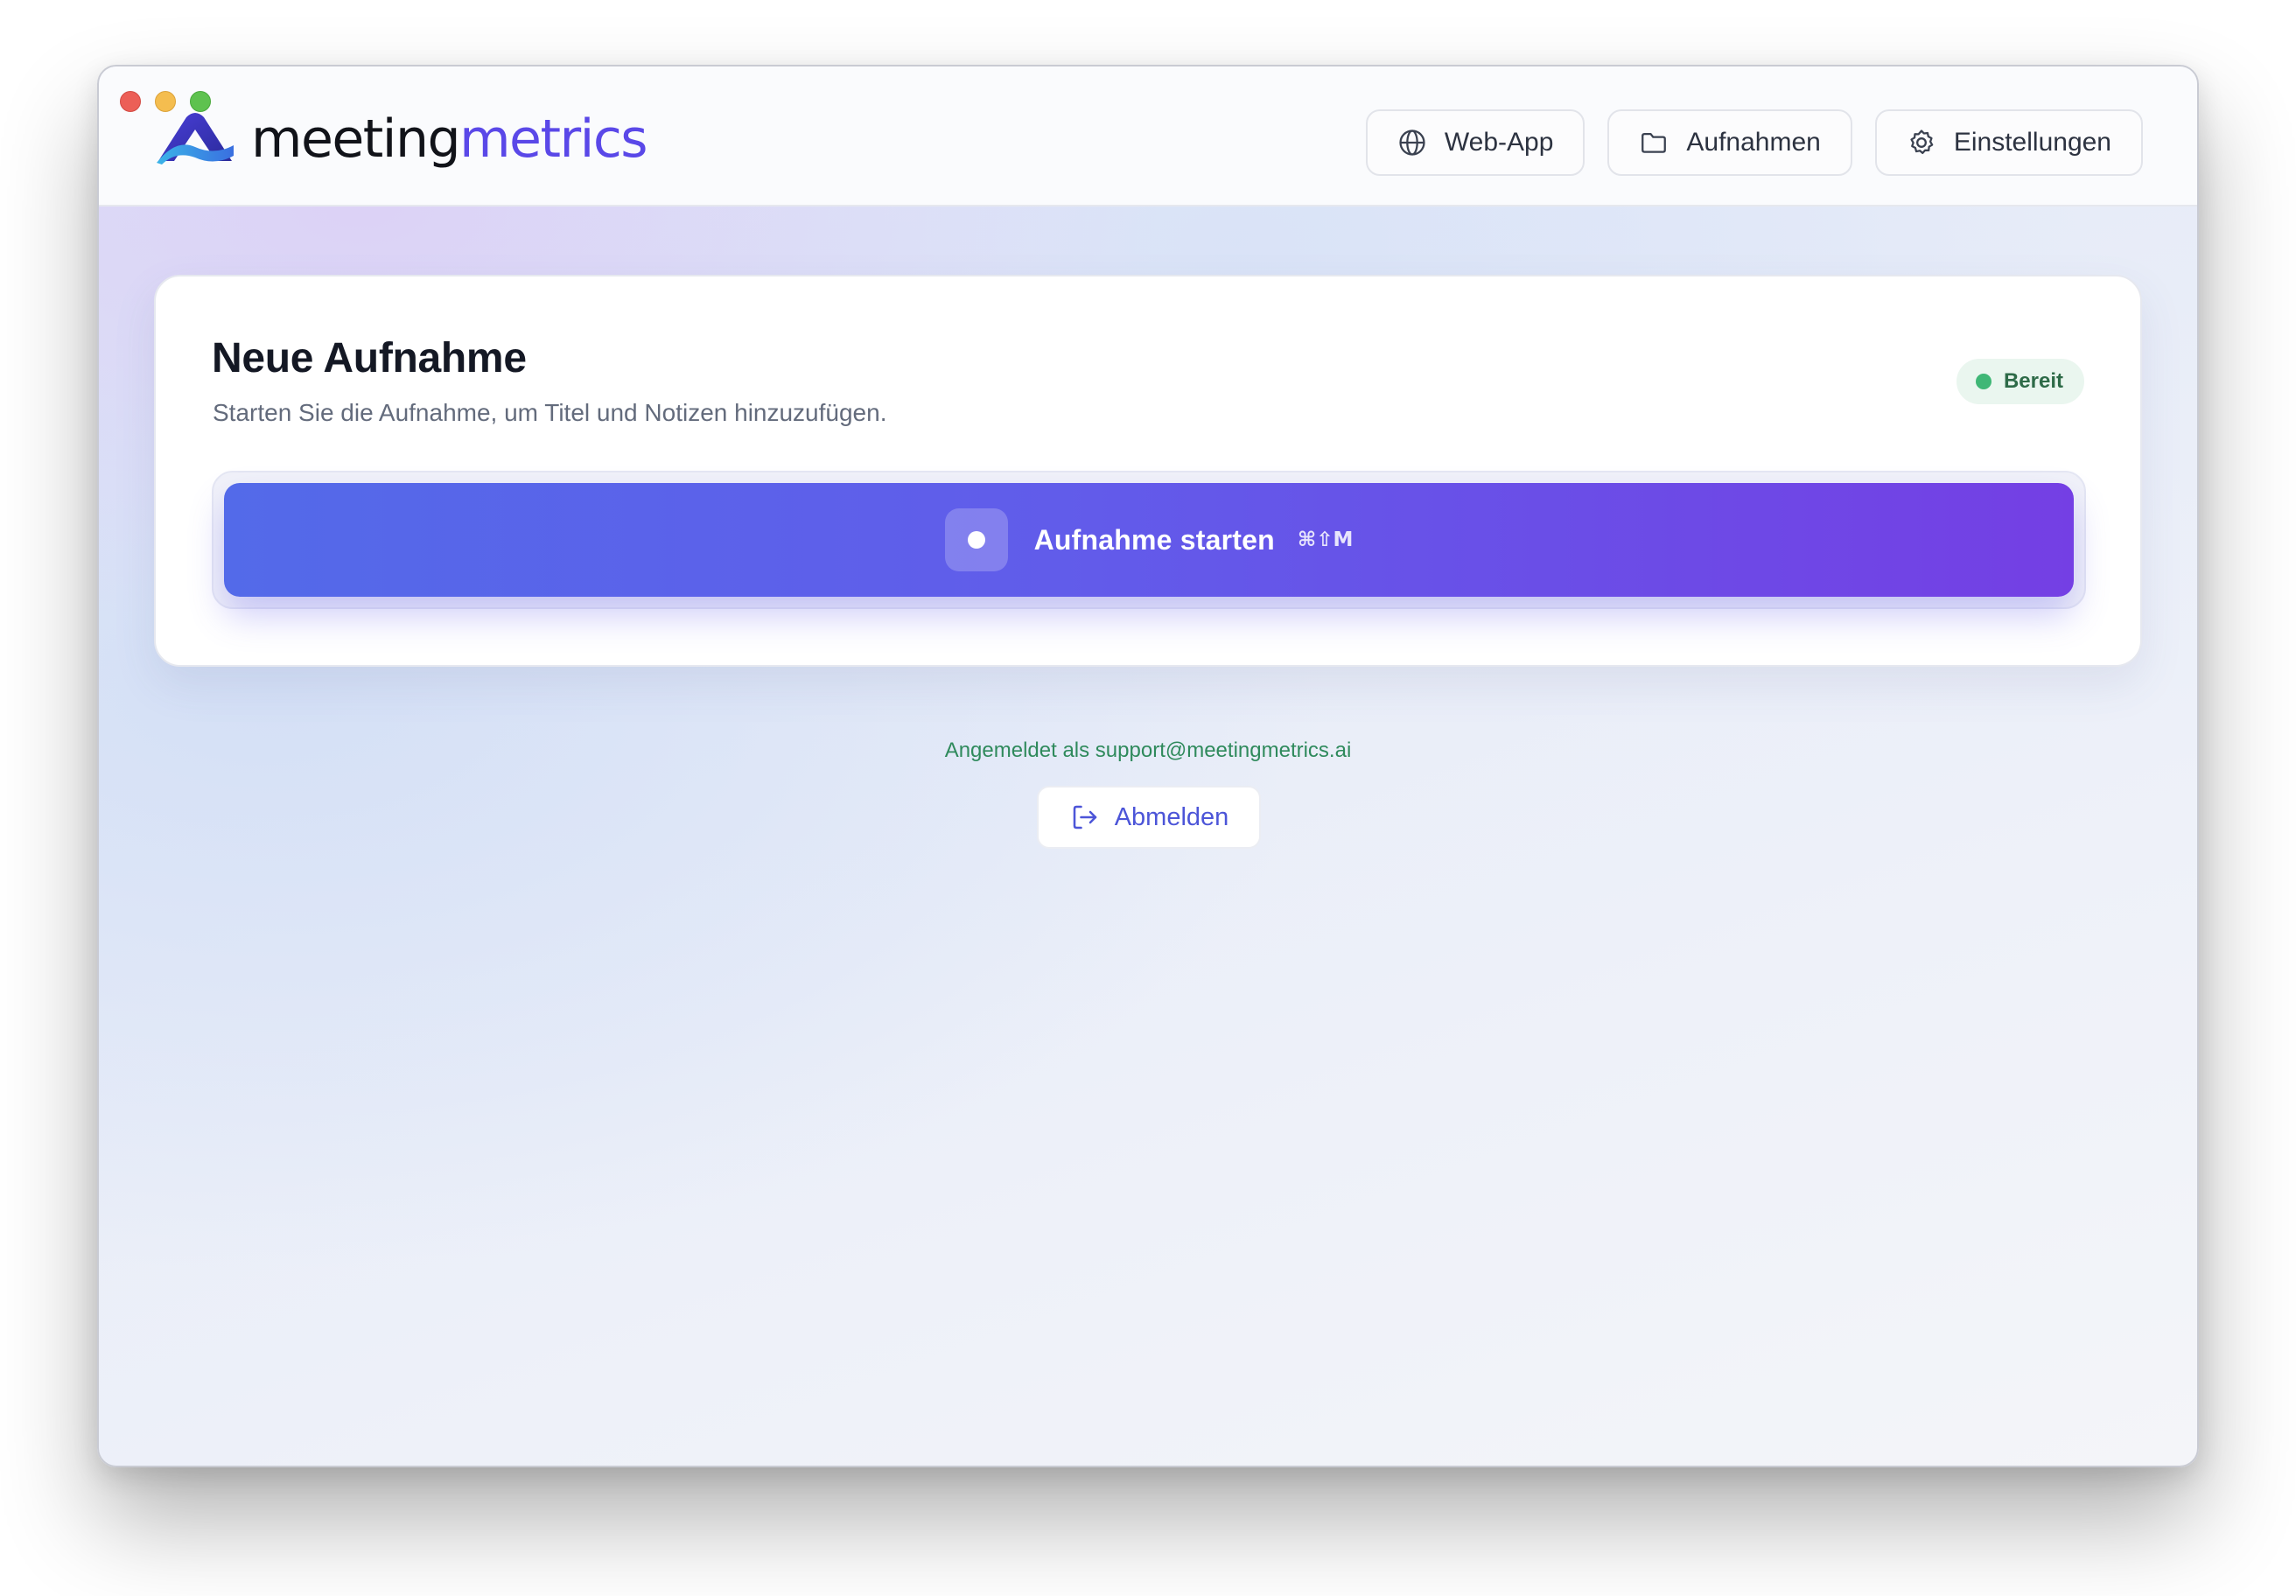 The image size is (2296, 1596). What do you see at coordinates (1922, 142) in the screenshot?
I see `gear-icon` at bounding box center [1922, 142].